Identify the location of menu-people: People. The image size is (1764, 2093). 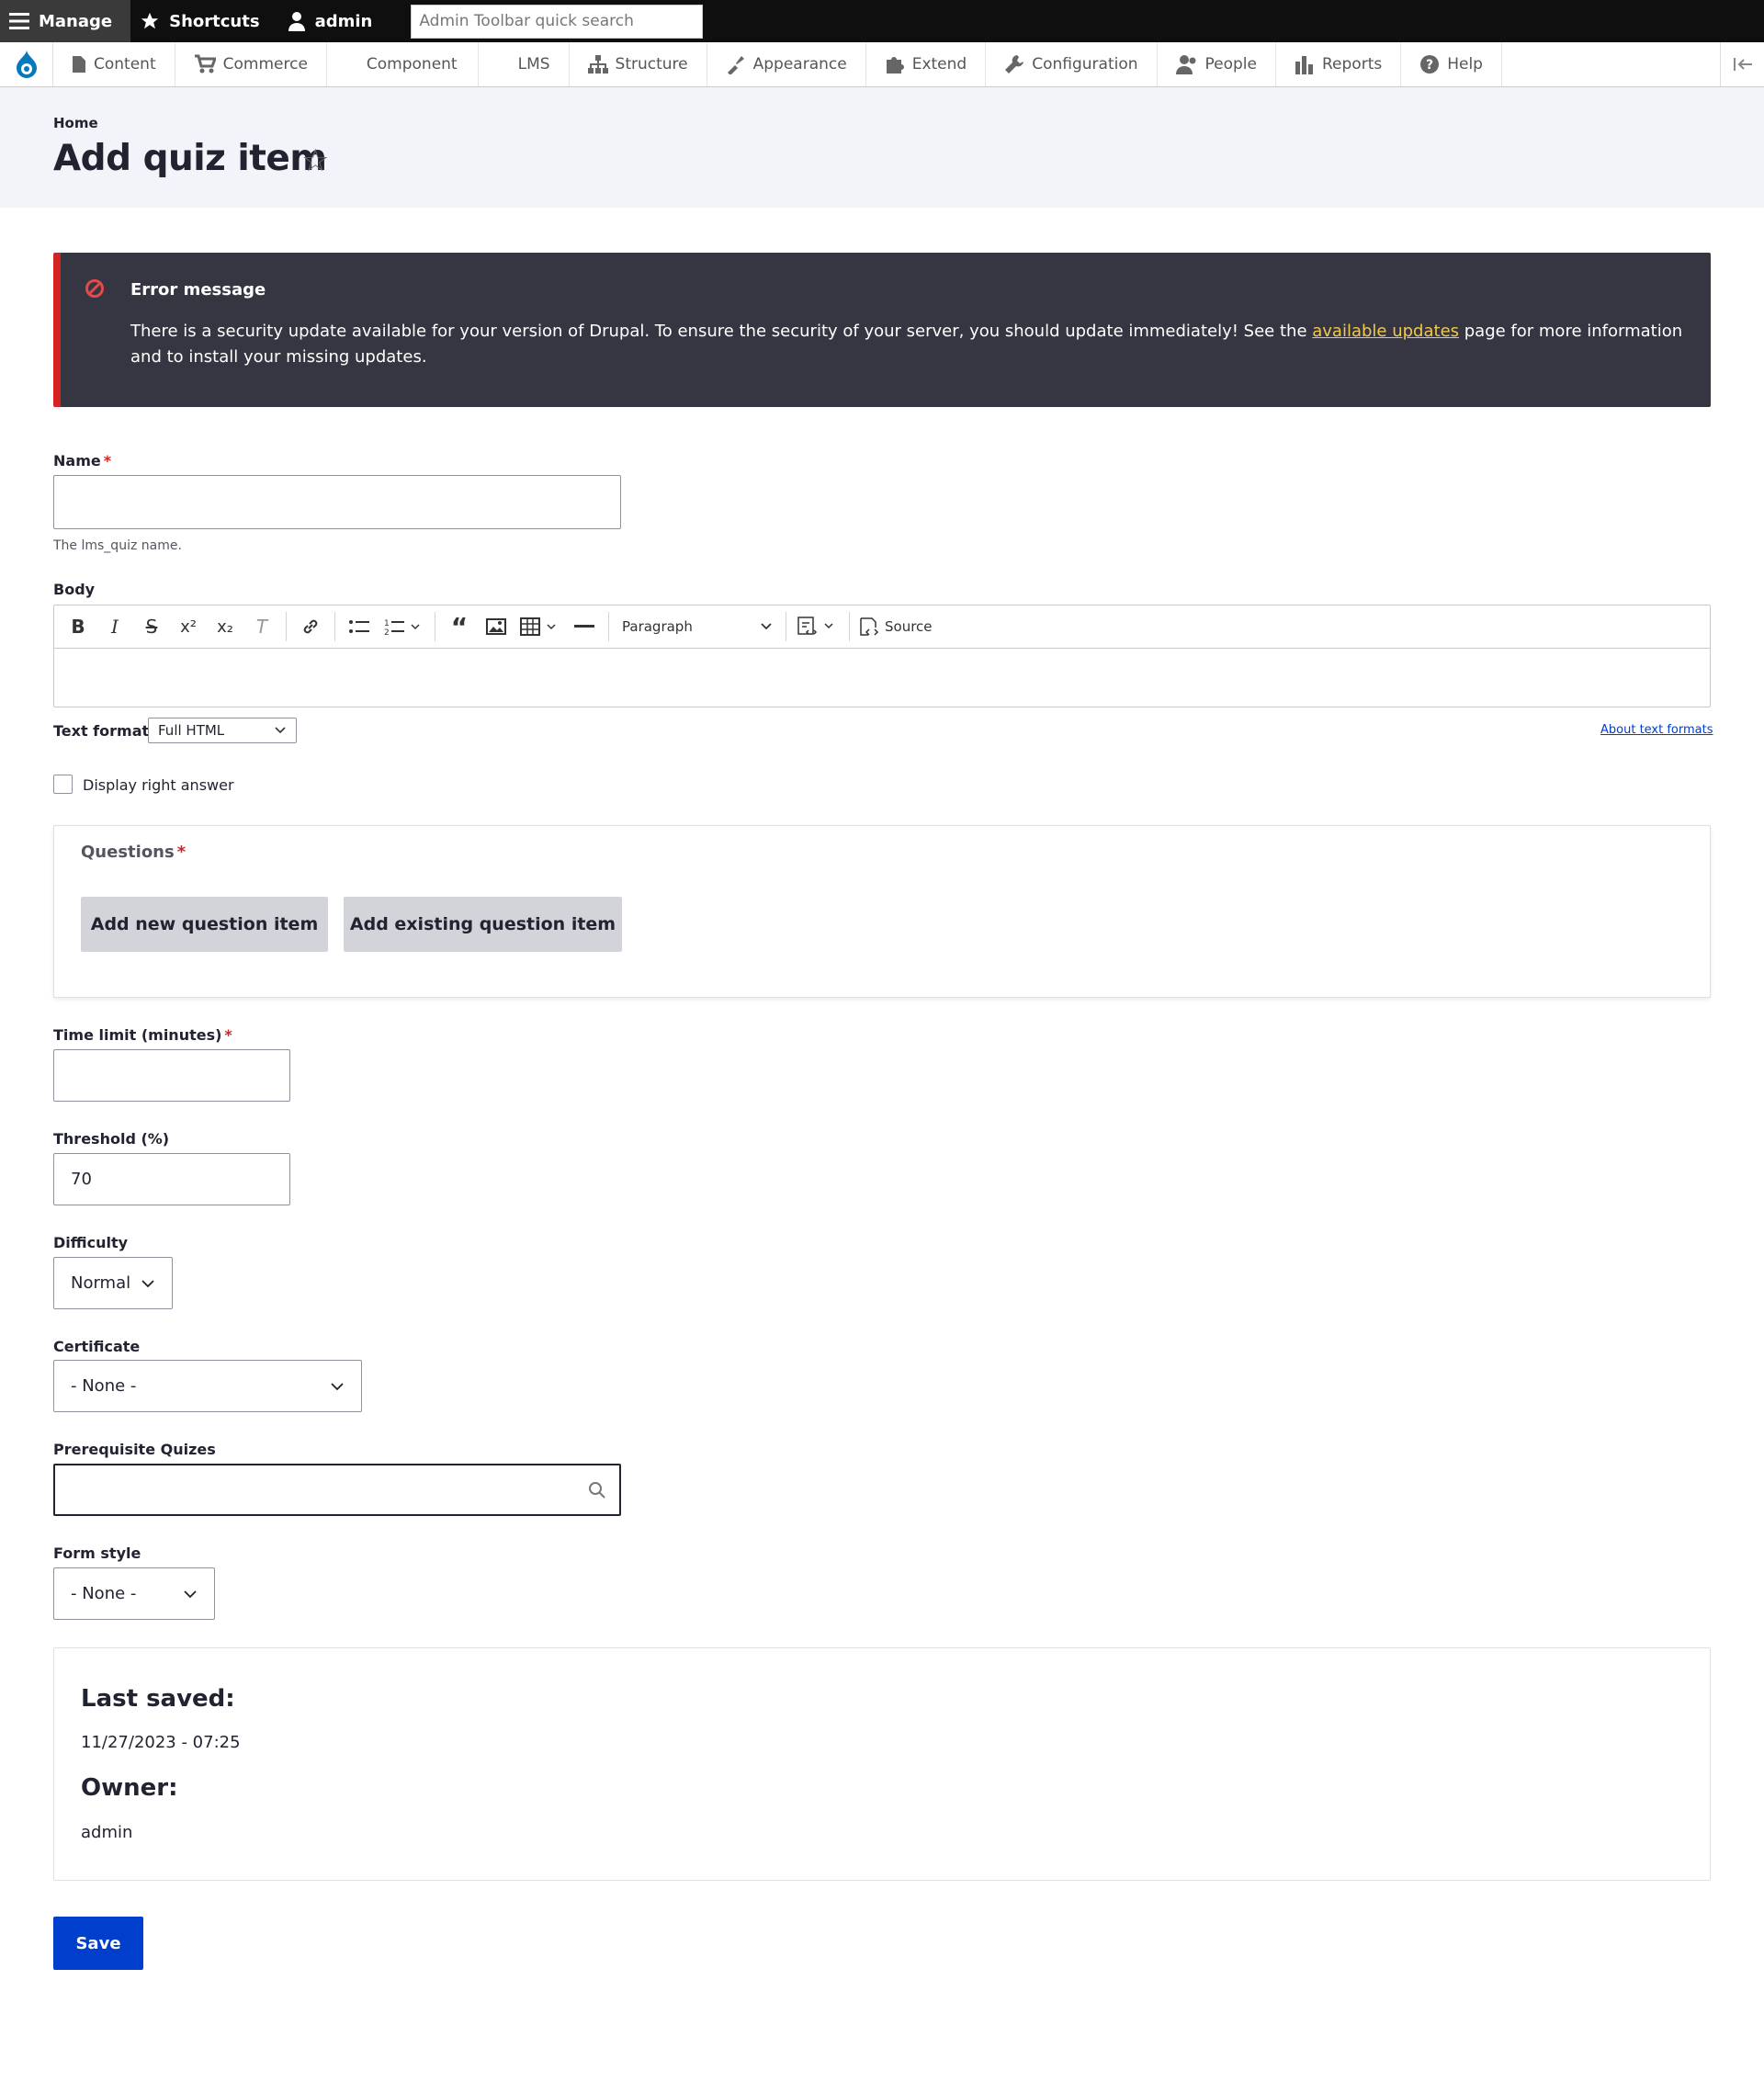
(1217, 64).